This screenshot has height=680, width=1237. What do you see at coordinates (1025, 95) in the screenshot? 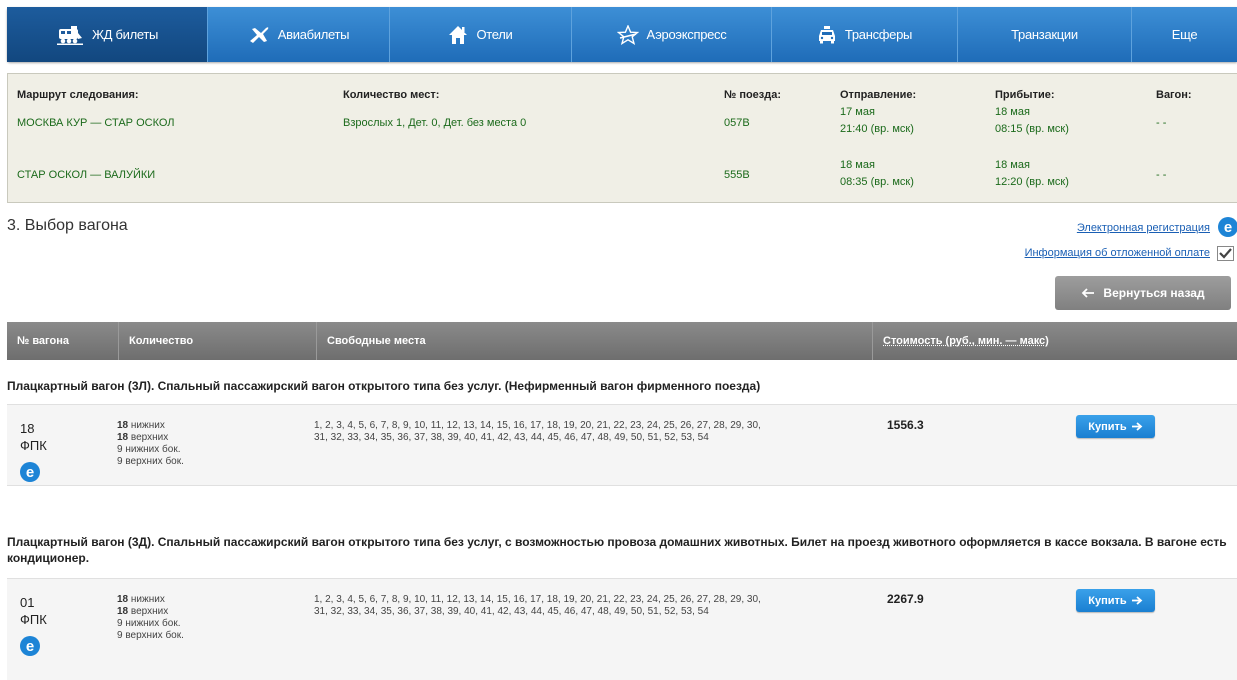
I see `arrival-header: Прибытие:` at bounding box center [1025, 95].